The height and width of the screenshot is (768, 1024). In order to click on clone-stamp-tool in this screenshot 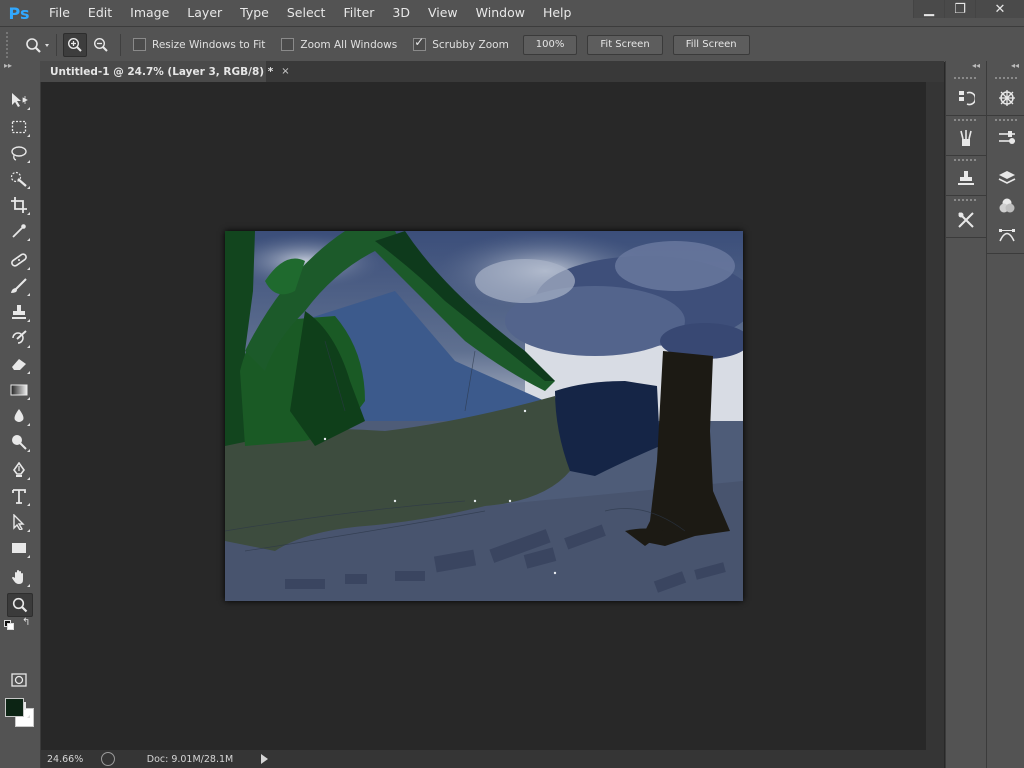, I will do `click(19, 312)`.